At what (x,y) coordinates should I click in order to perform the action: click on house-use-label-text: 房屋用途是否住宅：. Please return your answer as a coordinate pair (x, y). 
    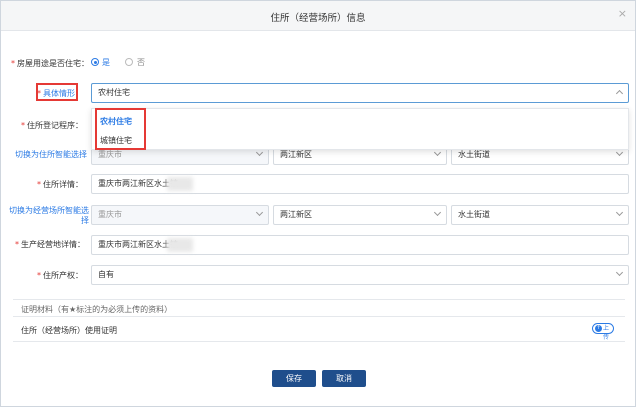
    Looking at the image, I should click on (53, 63).